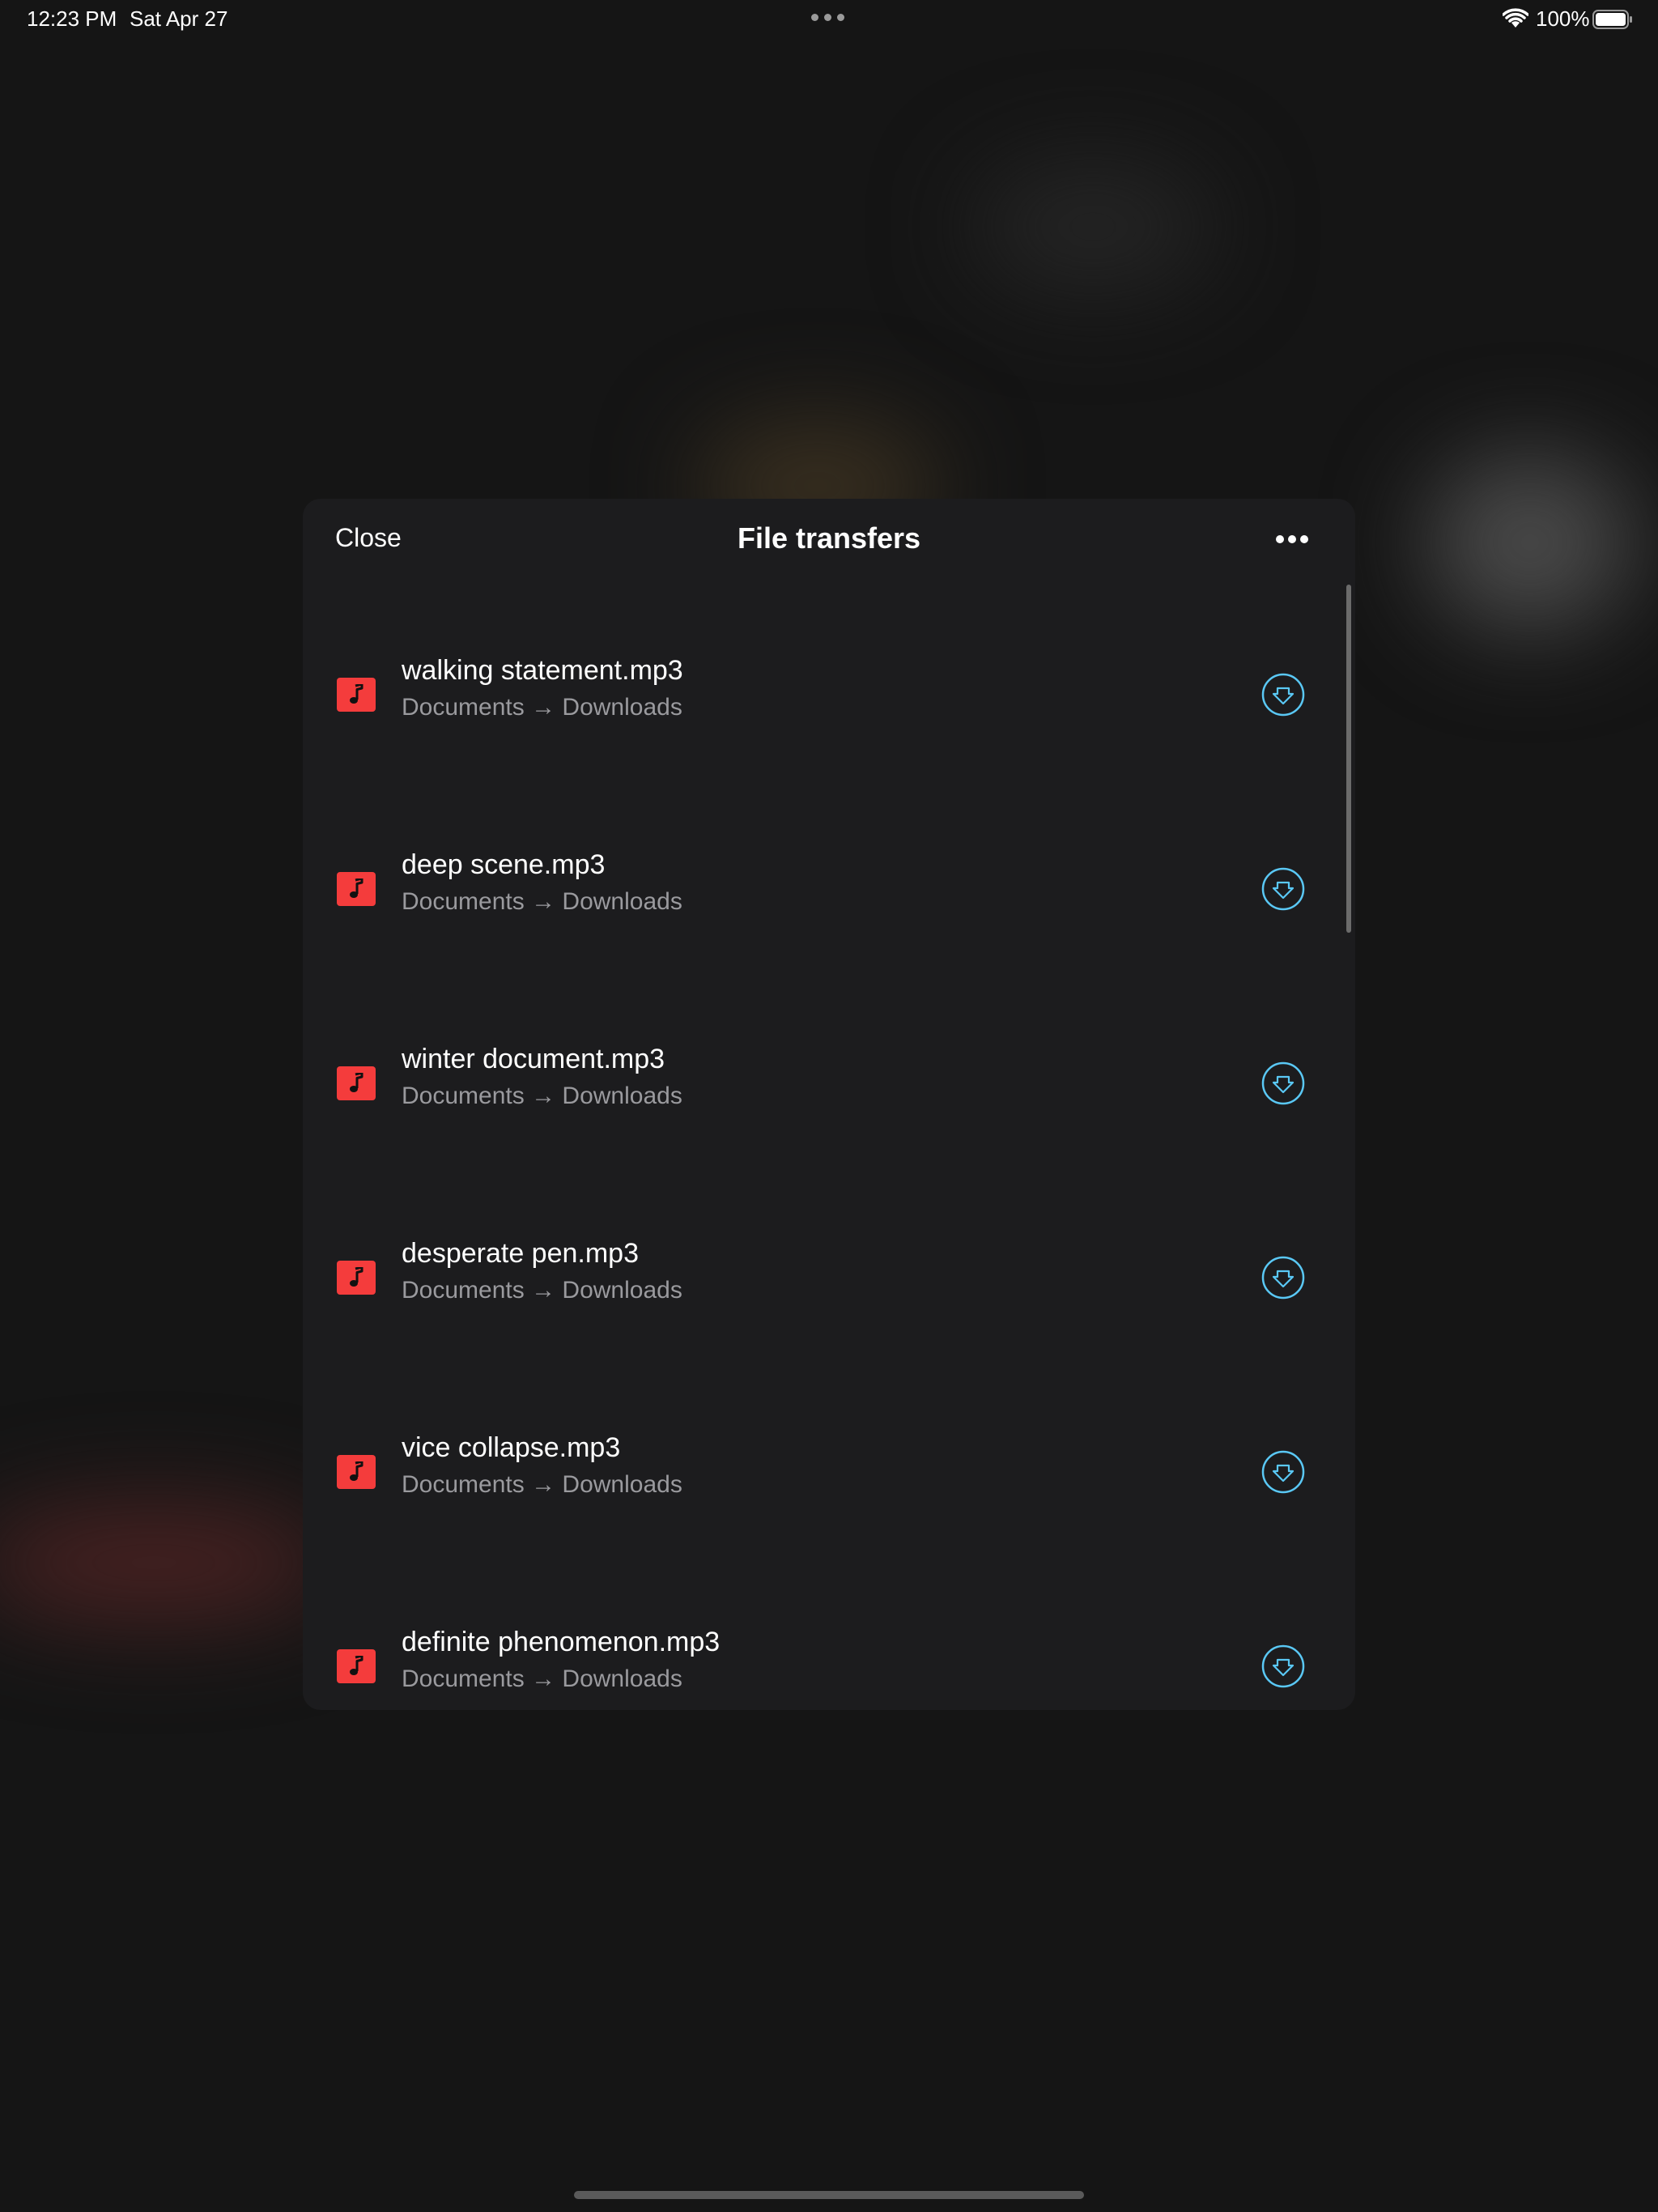 Image resolution: width=1658 pixels, height=2212 pixels. I want to click on transfer-row: winter document.mp3 Documents → Downloads, so click(829, 1064).